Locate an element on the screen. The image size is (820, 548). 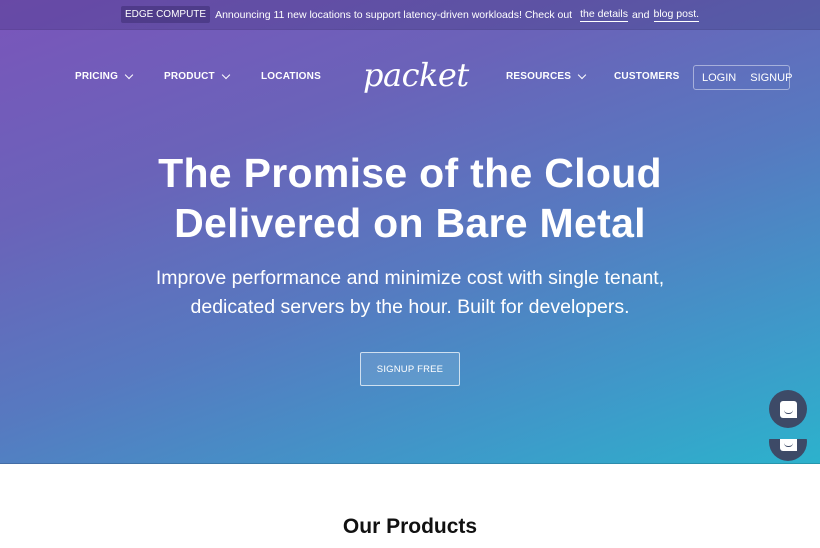
announcement-badge: EDGE COMPUTE is located at coordinates (165, 14).